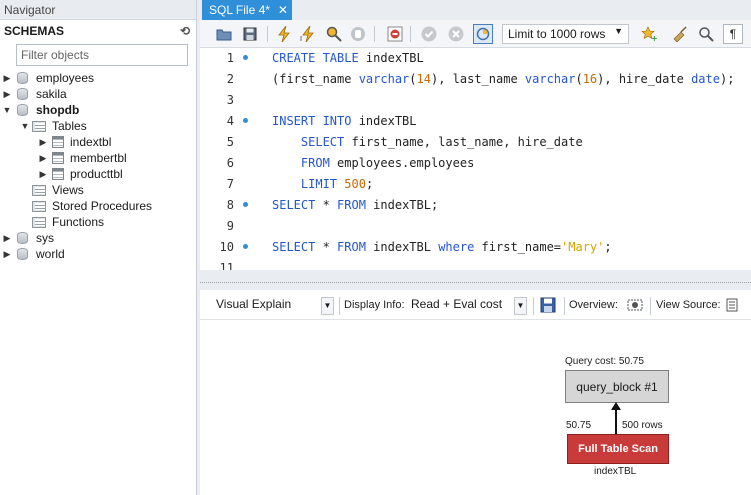 The height and width of the screenshot is (495, 751). Describe the element at coordinates (98, 94) in the screenshot. I see `schema-item-sakila: ▶ sakila` at that location.